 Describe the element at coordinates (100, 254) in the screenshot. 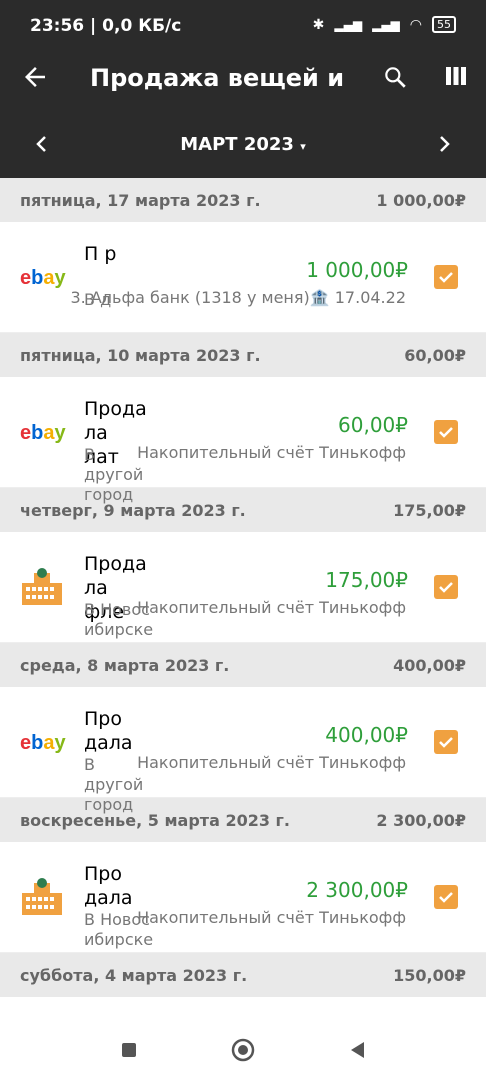

I see `transaction-name: П р` at that location.